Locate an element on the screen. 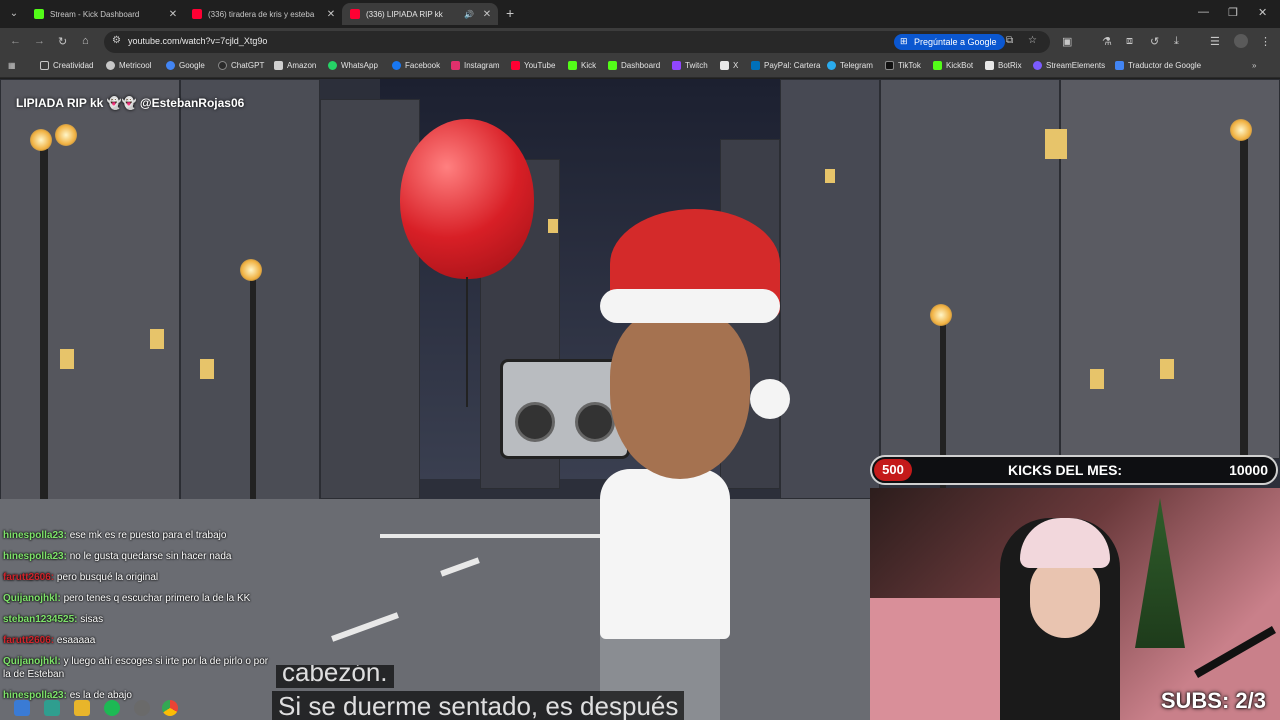 The width and height of the screenshot is (1280, 720). download-icon: ⤓ is located at coordinates (1176, 41).